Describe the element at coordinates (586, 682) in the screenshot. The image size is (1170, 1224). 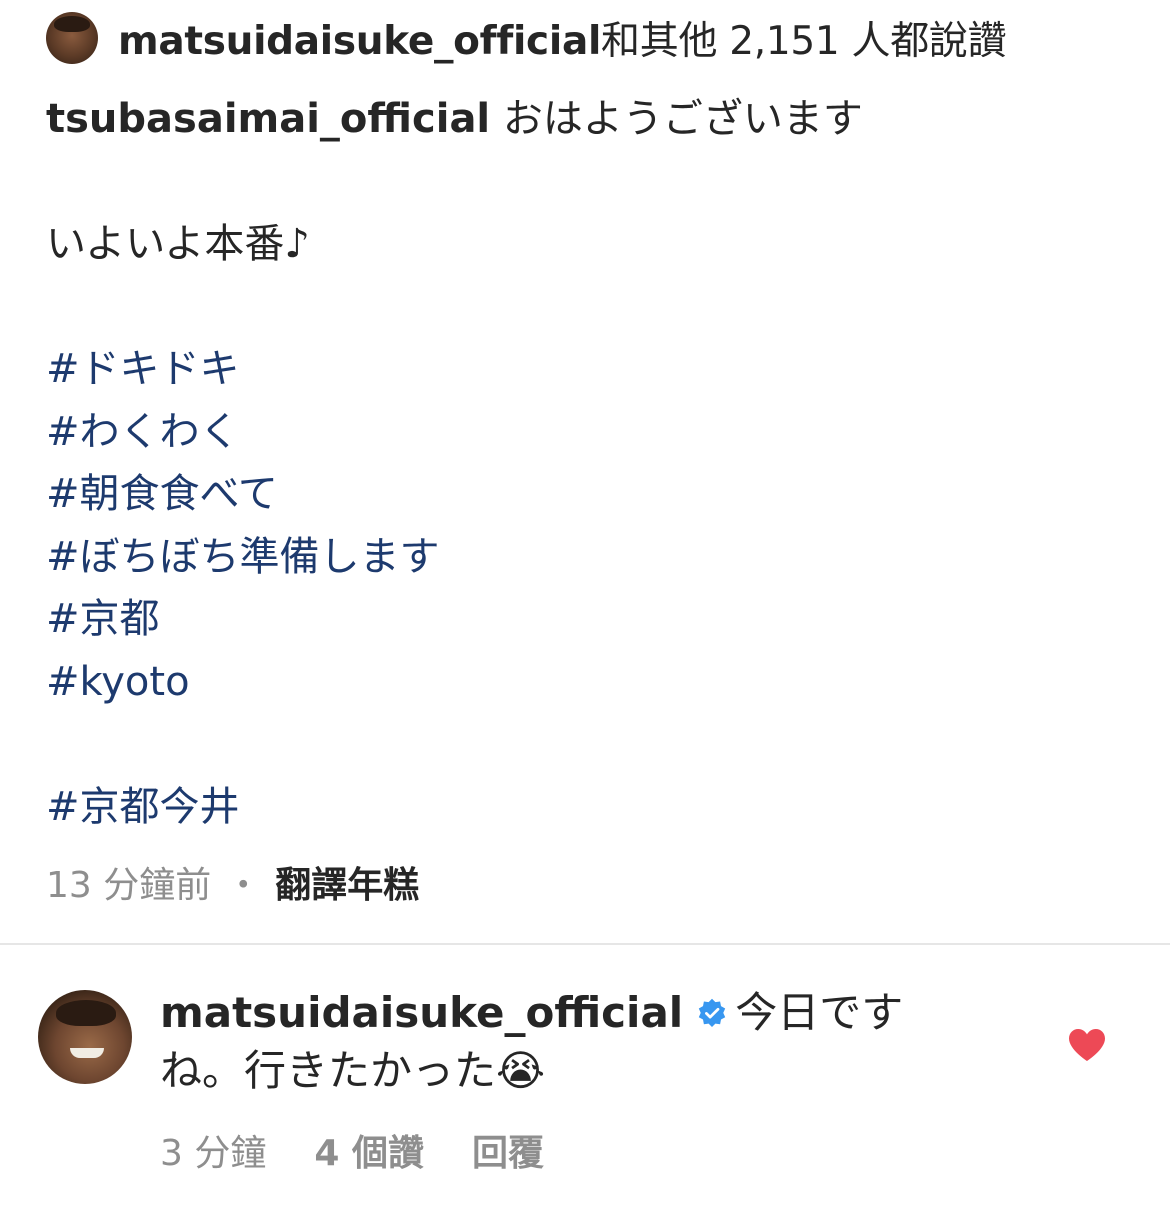
I see `hashtag-link: #kyoto` at that location.